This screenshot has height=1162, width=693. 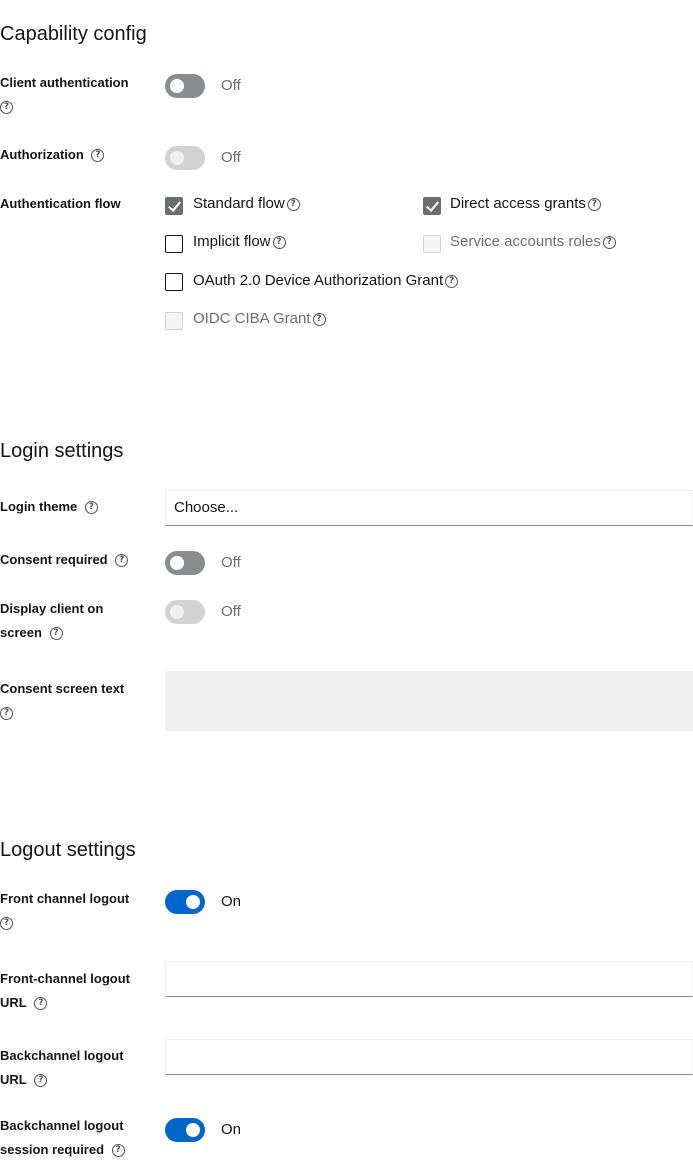 I want to click on direct-access-grants-checkbox, so click(x=432, y=206).